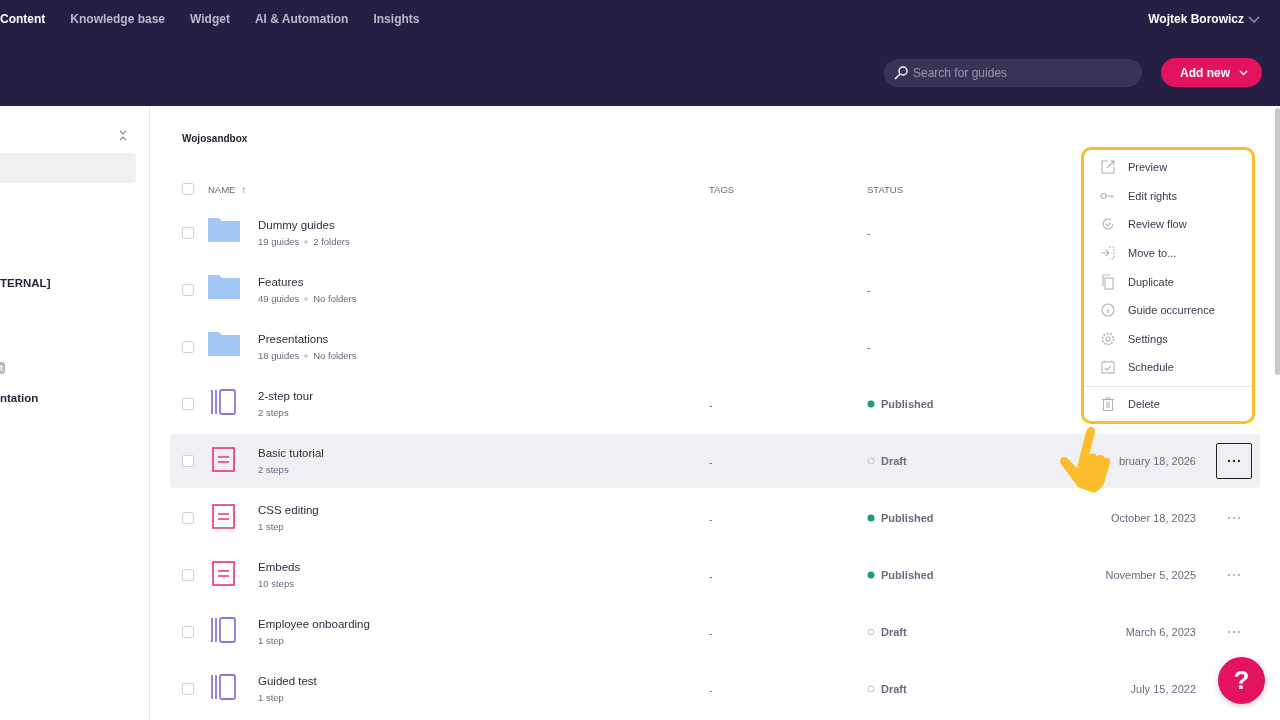 This screenshot has width=1280, height=720. Describe the element at coordinates (215, 138) in the screenshot. I see `breadcrumb: Wojosandbox` at that location.